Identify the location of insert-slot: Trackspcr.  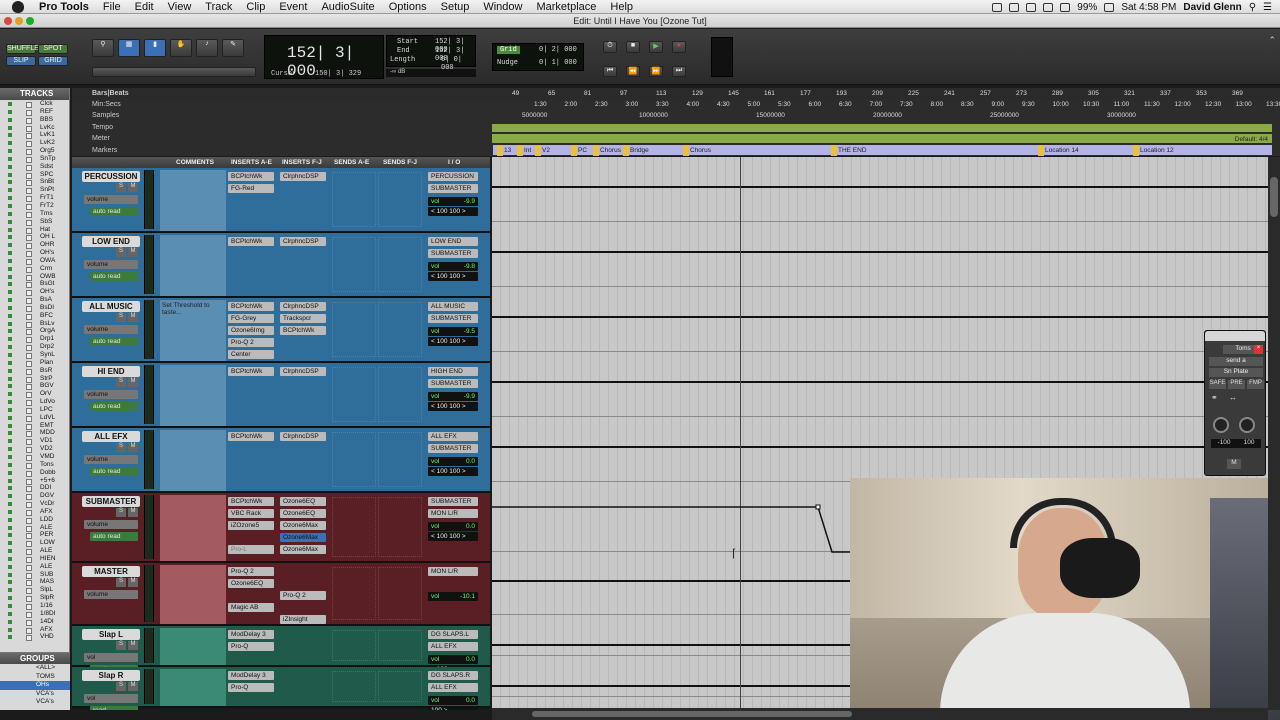
(303, 318).